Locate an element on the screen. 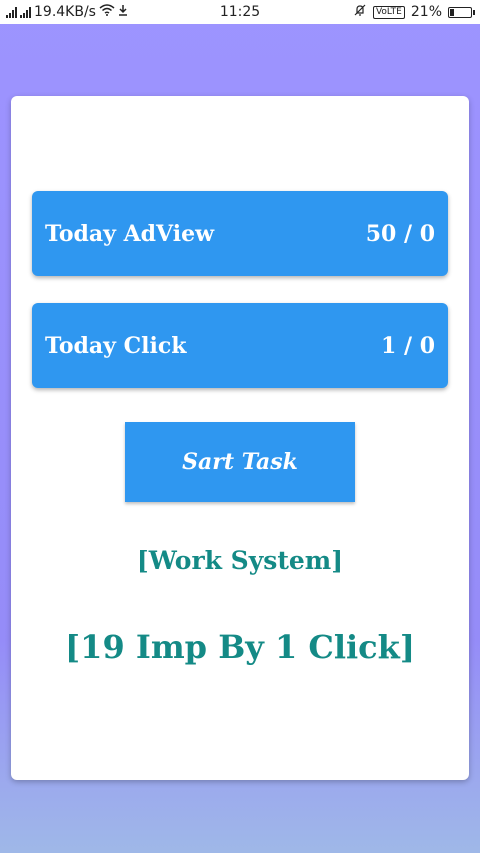  volte-badge: VoLTE is located at coordinates (388, 12).